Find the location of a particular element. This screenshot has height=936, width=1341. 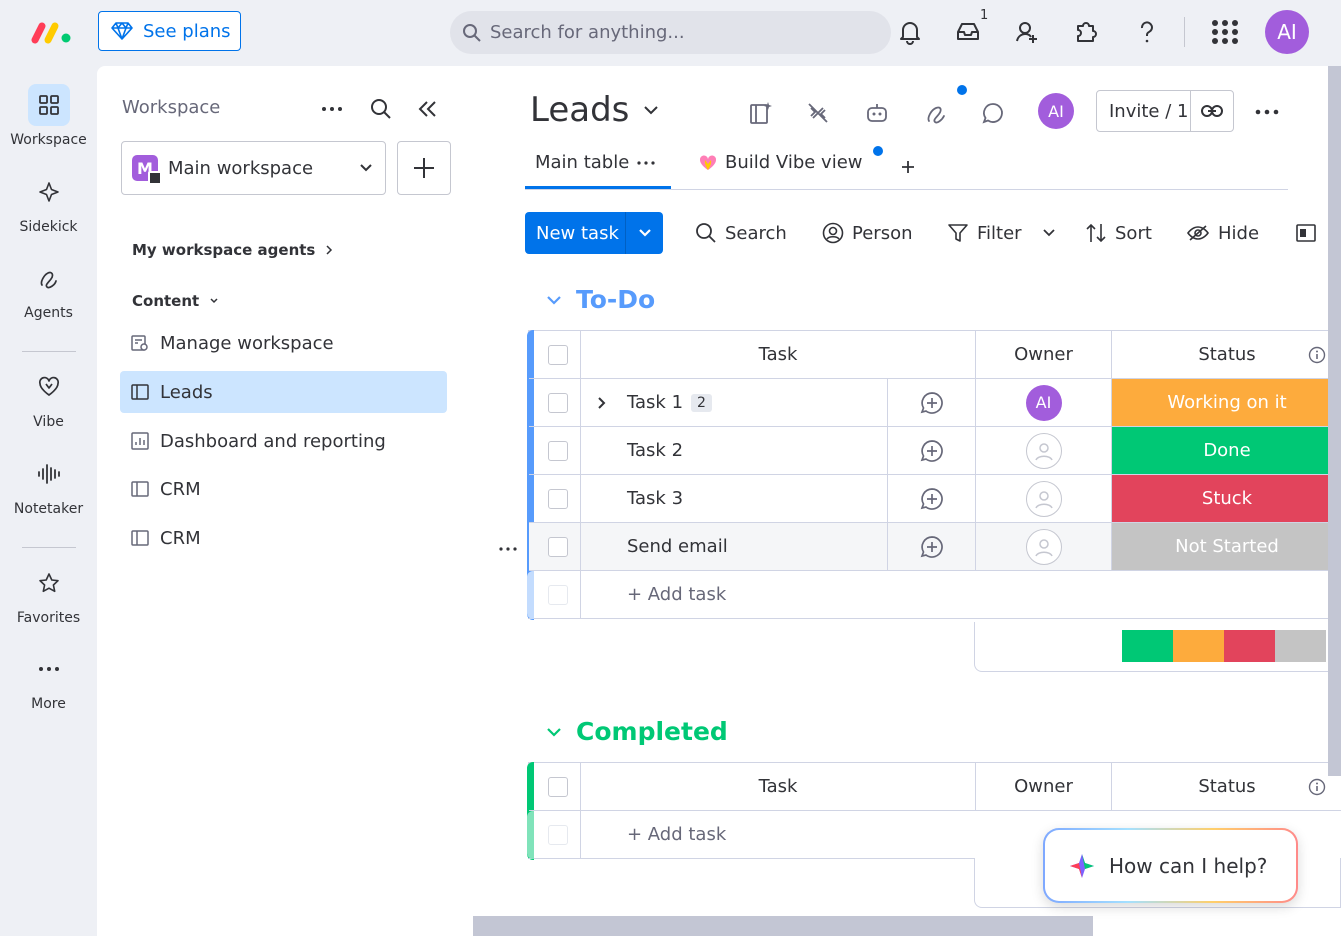

table-row: Send email Not Started is located at coordinates (935, 547).